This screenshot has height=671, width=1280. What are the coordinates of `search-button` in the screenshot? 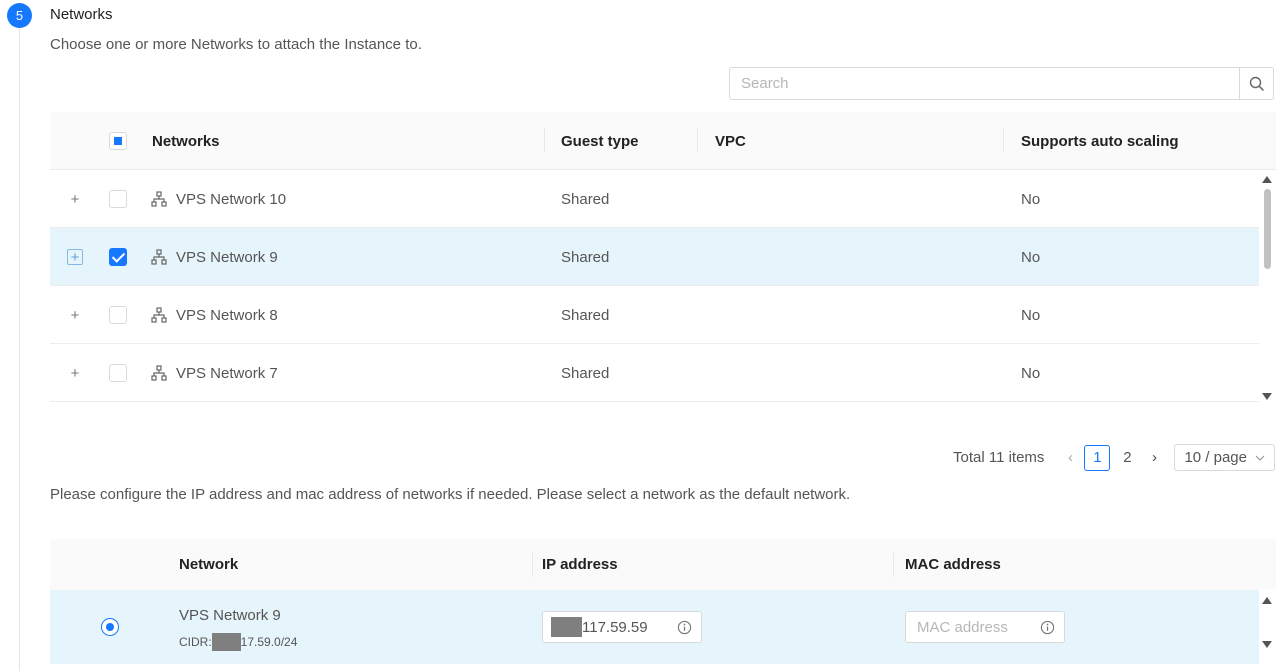 It's located at (1256, 83).